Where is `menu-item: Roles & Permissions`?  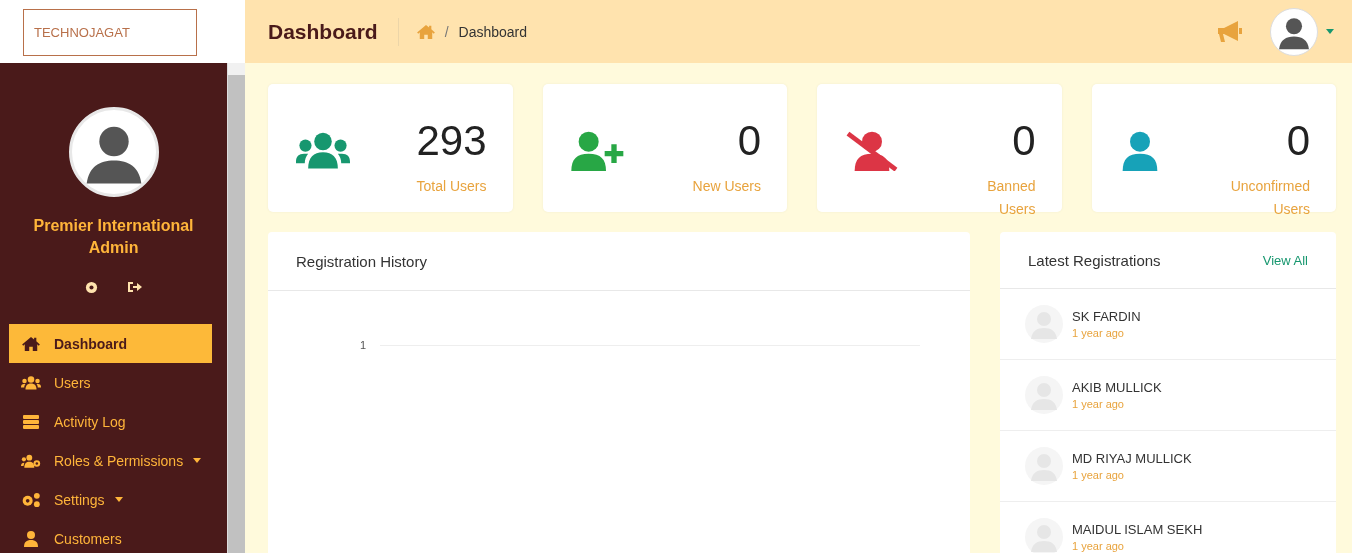
menu-item: Roles & Permissions is located at coordinates (110, 460).